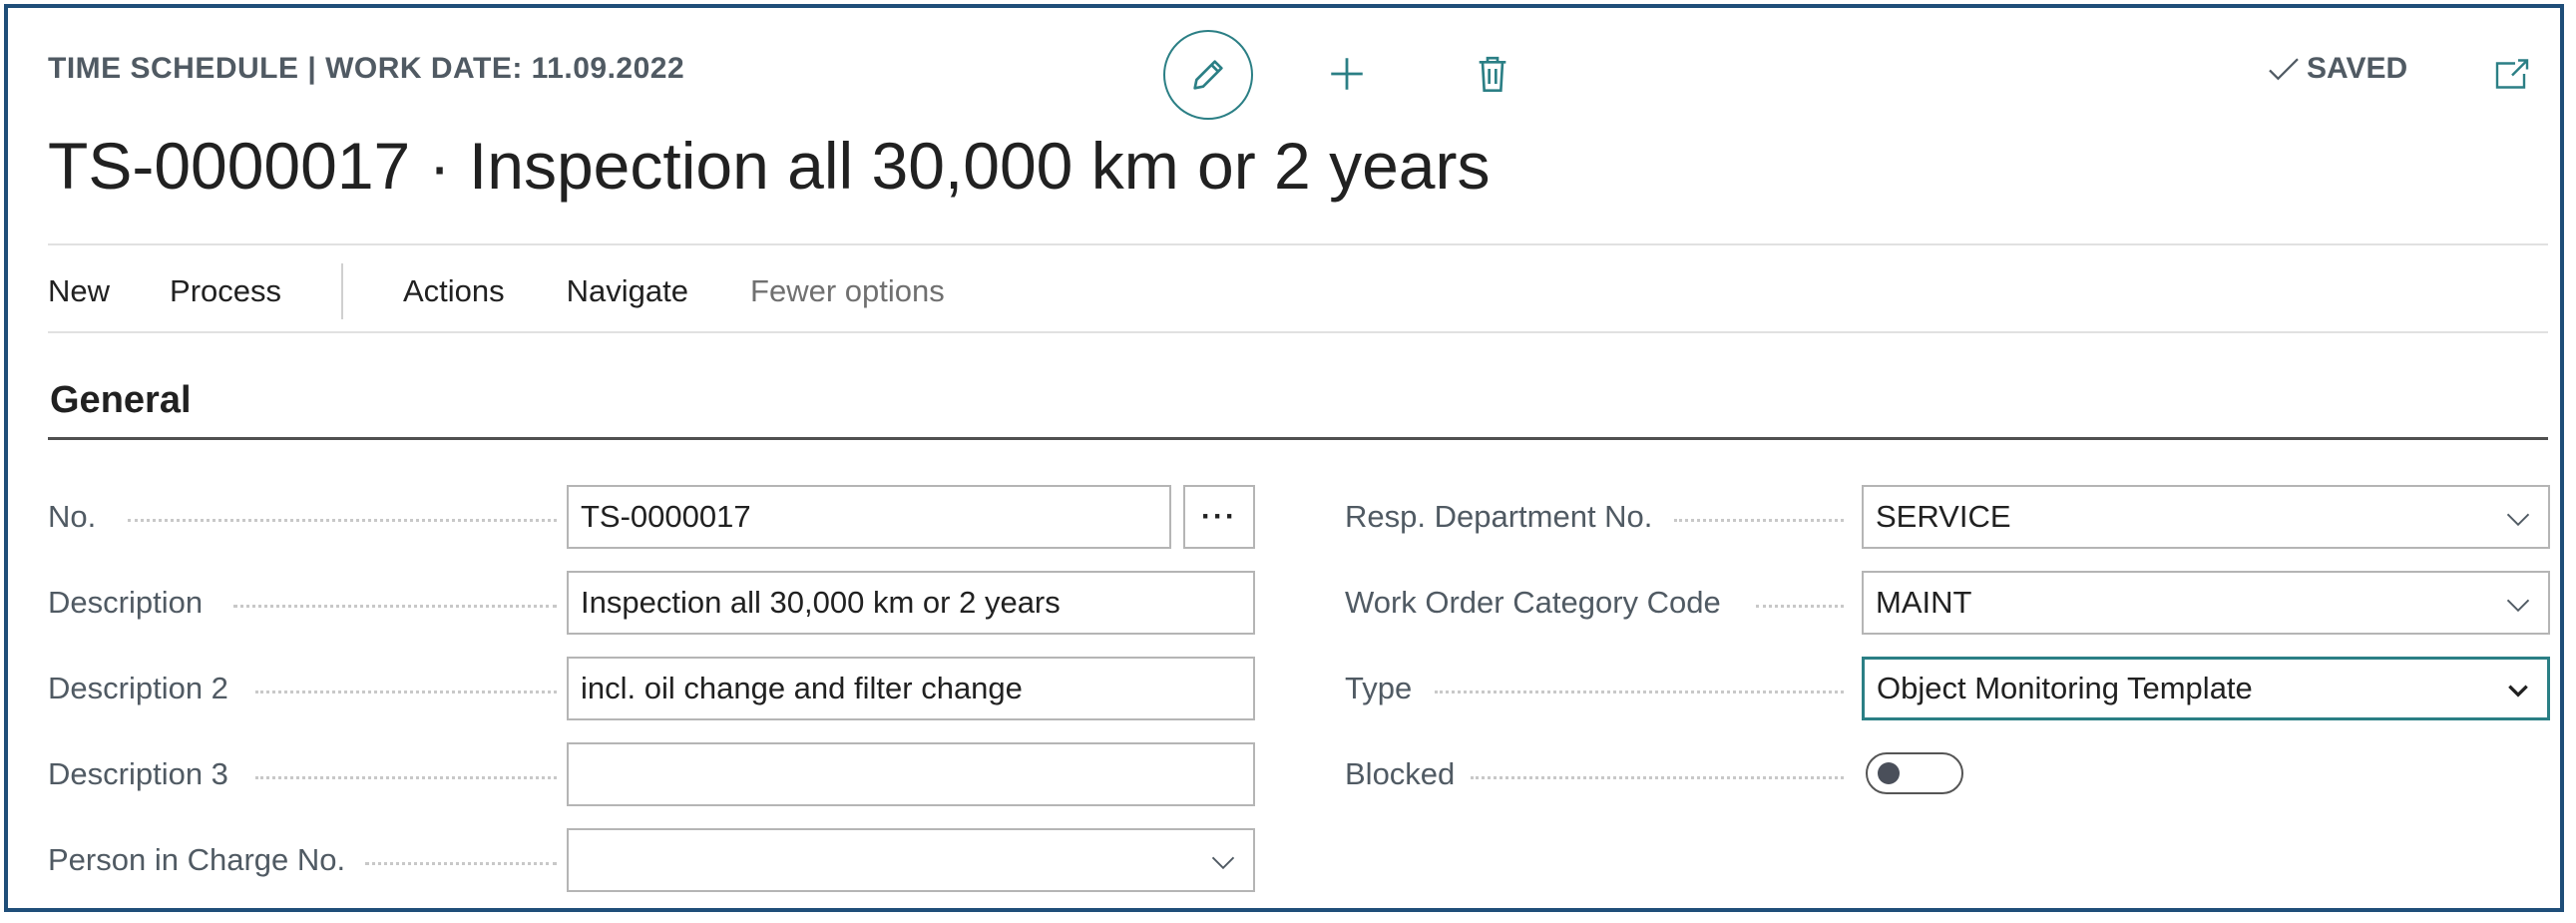 Image resolution: width=2576 pixels, height=923 pixels. What do you see at coordinates (821, 603) in the screenshot?
I see `description-value: Inspection all 30,000 km or 2 years` at bounding box center [821, 603].